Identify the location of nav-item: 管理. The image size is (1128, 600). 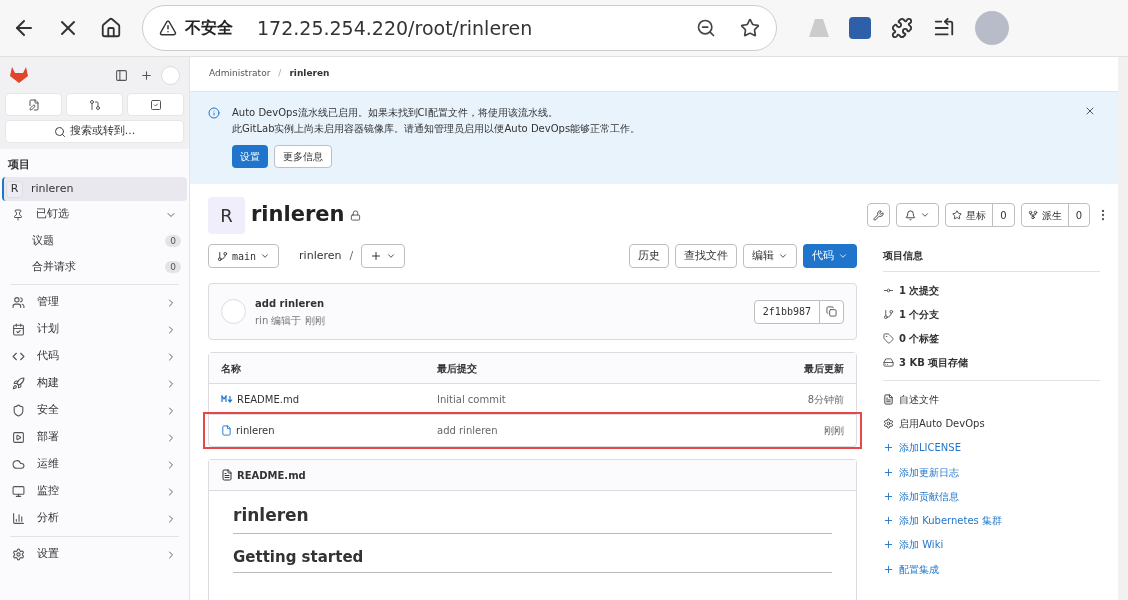
(94, 302).